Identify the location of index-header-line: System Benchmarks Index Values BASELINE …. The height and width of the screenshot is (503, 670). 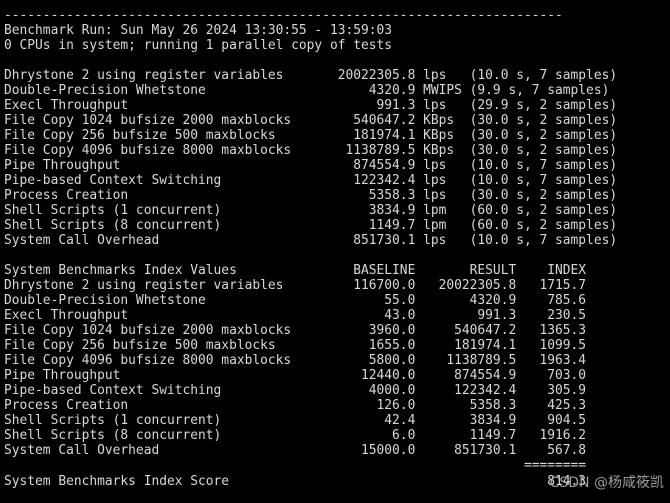
(295, 270).